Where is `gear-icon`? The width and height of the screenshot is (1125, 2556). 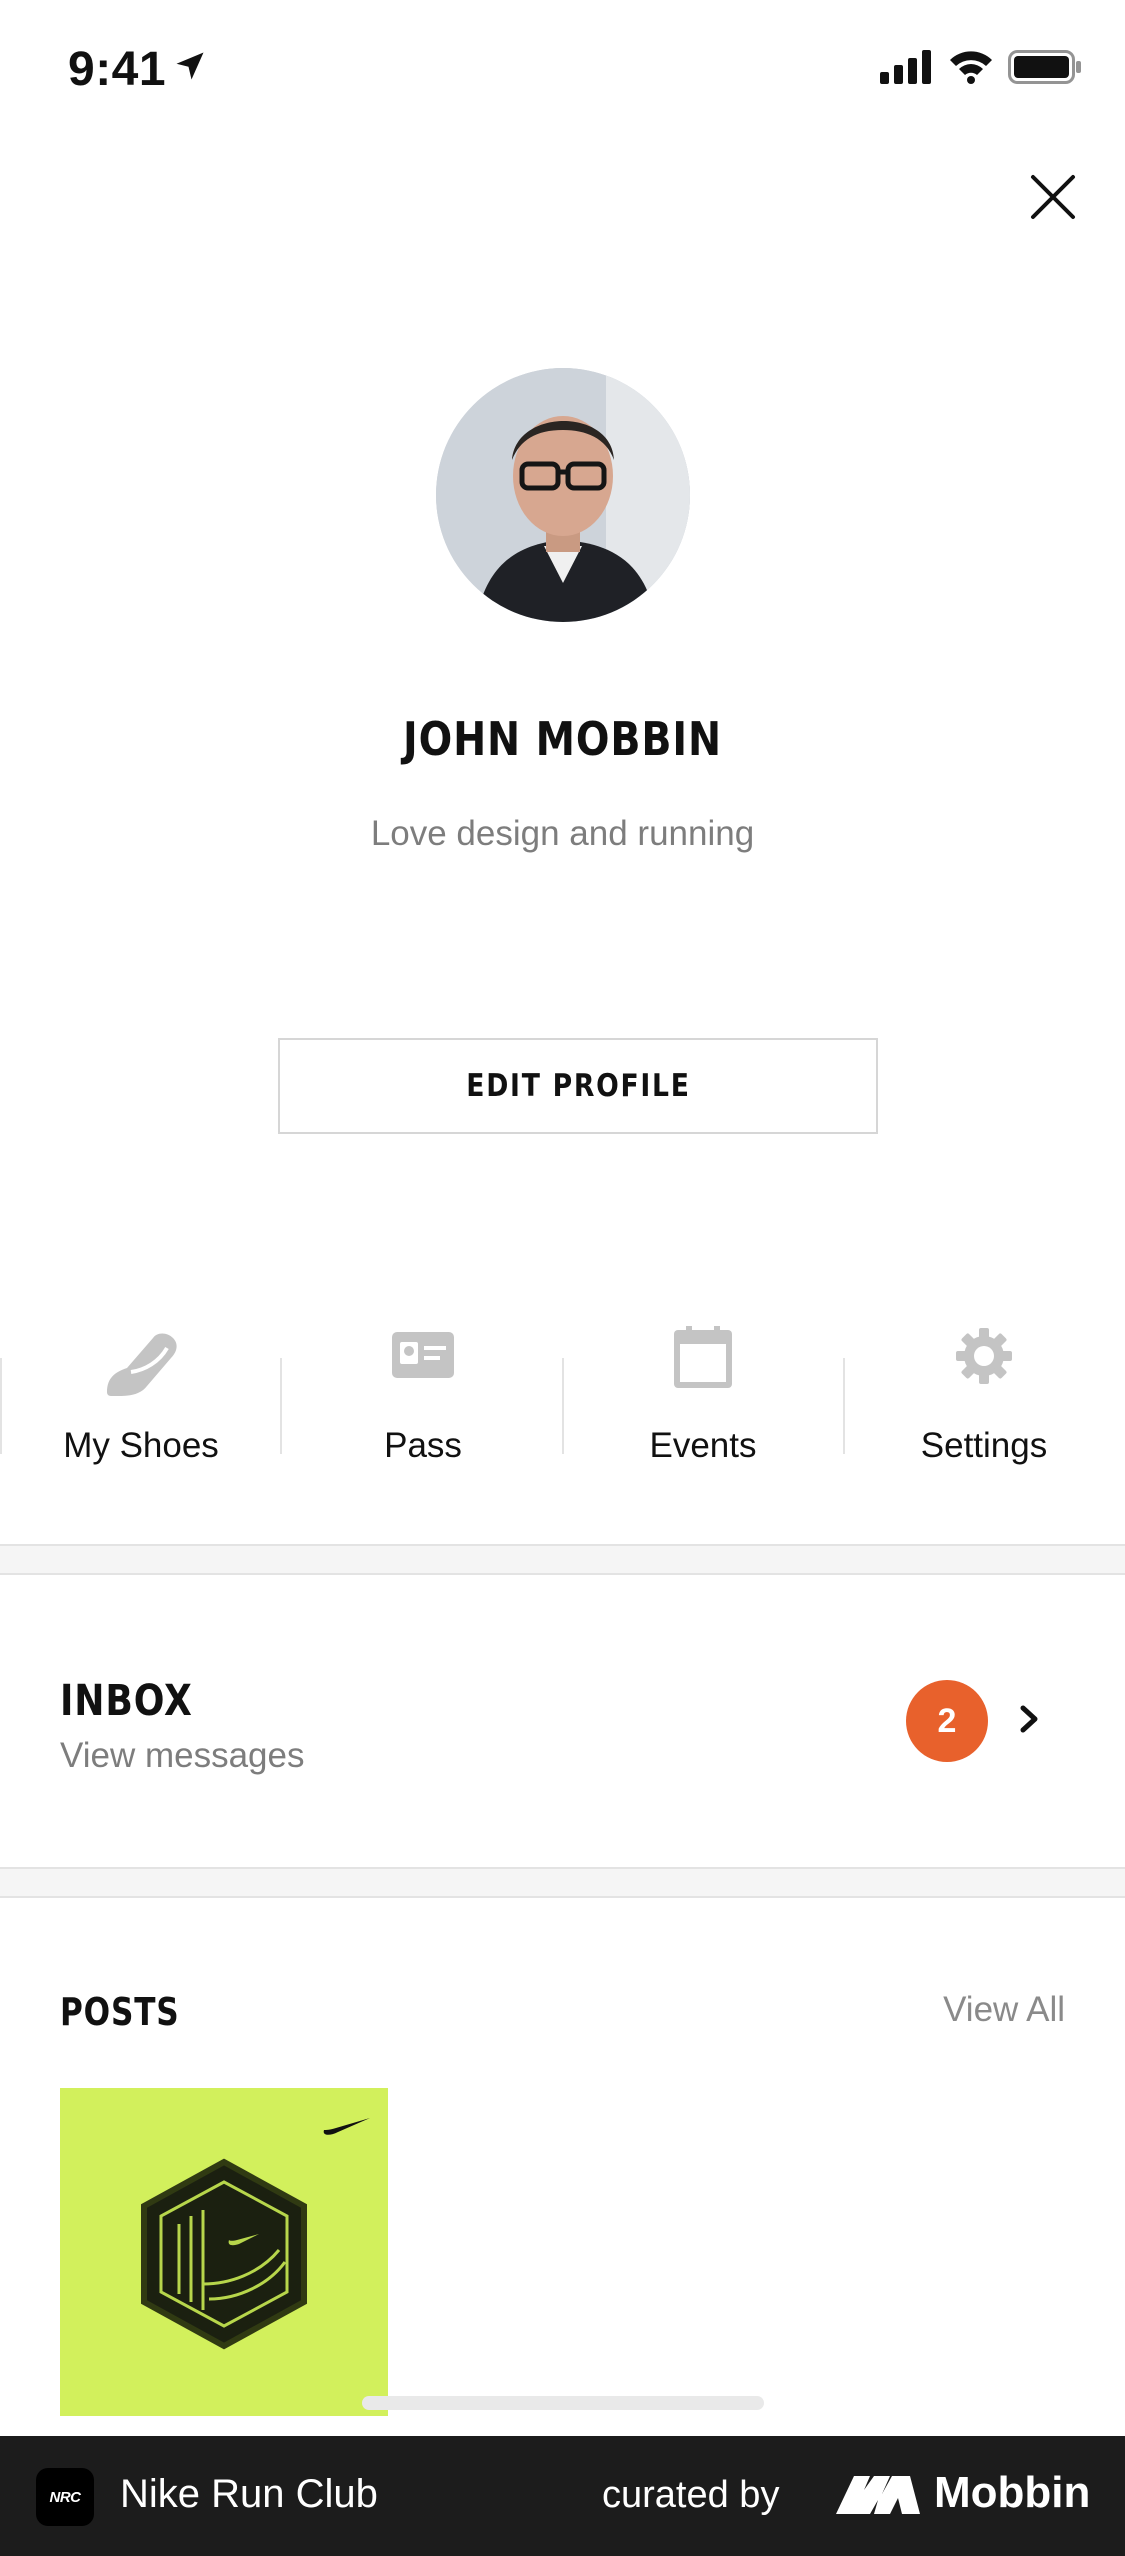 gear-icon is located at coordinates (984, 1356).